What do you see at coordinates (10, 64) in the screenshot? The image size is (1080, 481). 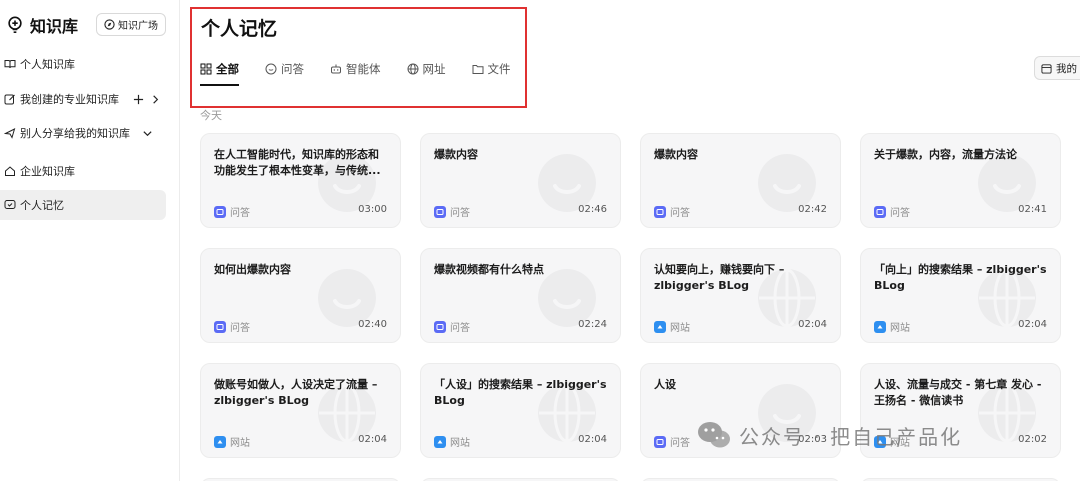 I see `book-icon` at bounding box center [10, 64].